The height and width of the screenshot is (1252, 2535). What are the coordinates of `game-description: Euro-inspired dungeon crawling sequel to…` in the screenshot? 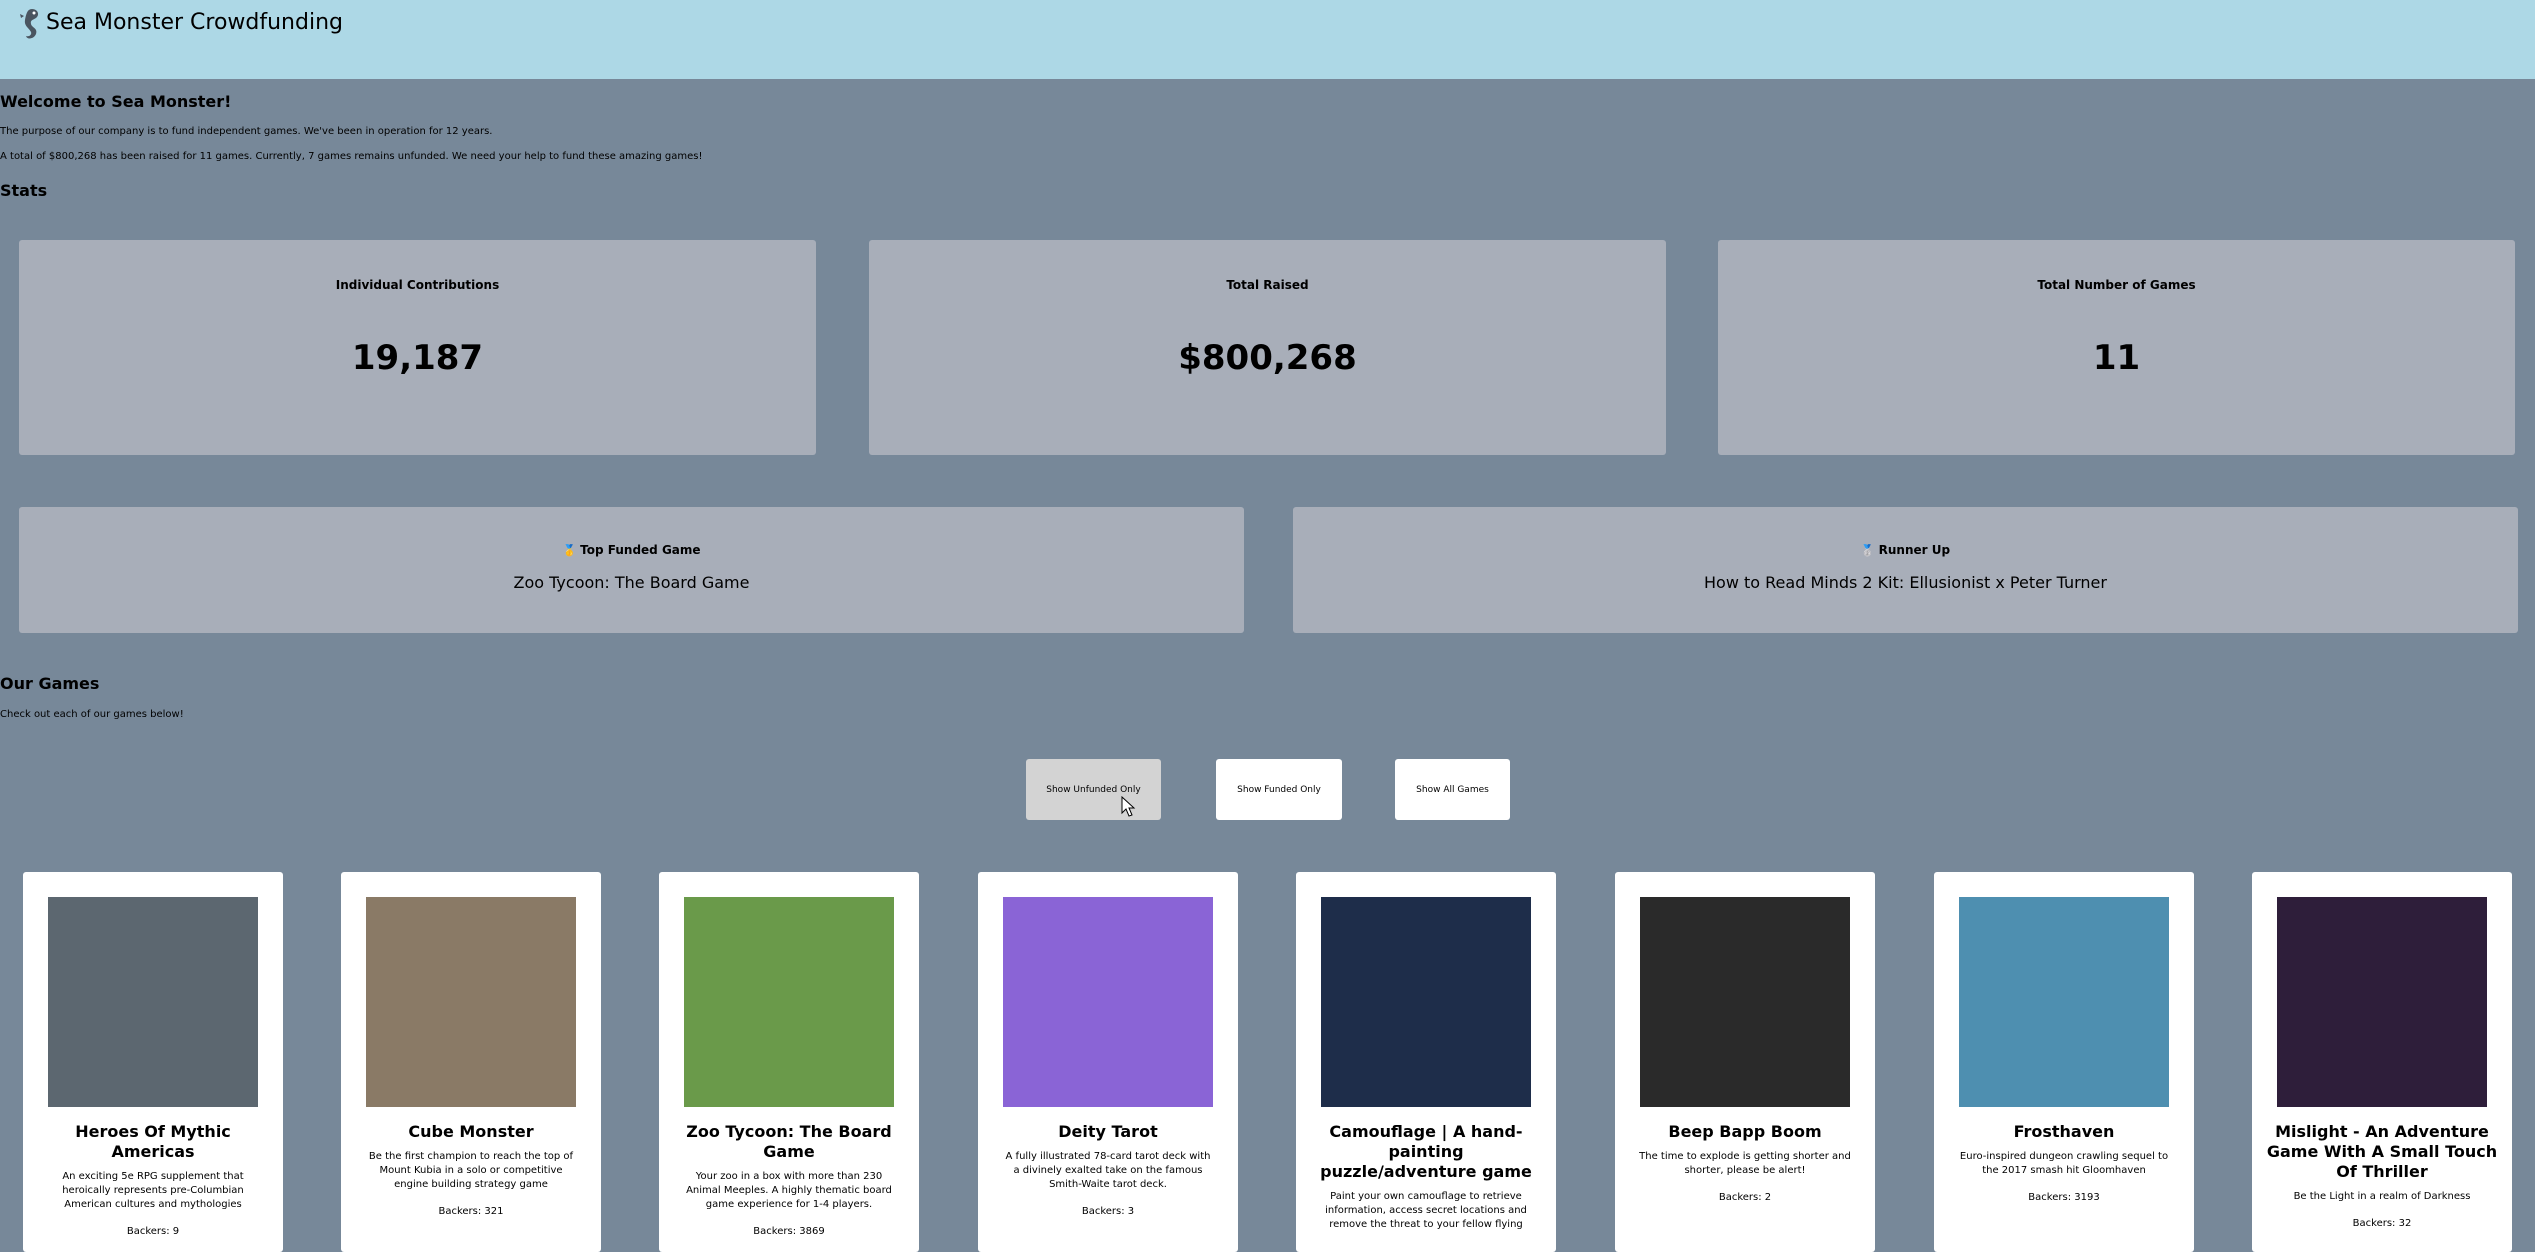 It's located at (2064, 1163).